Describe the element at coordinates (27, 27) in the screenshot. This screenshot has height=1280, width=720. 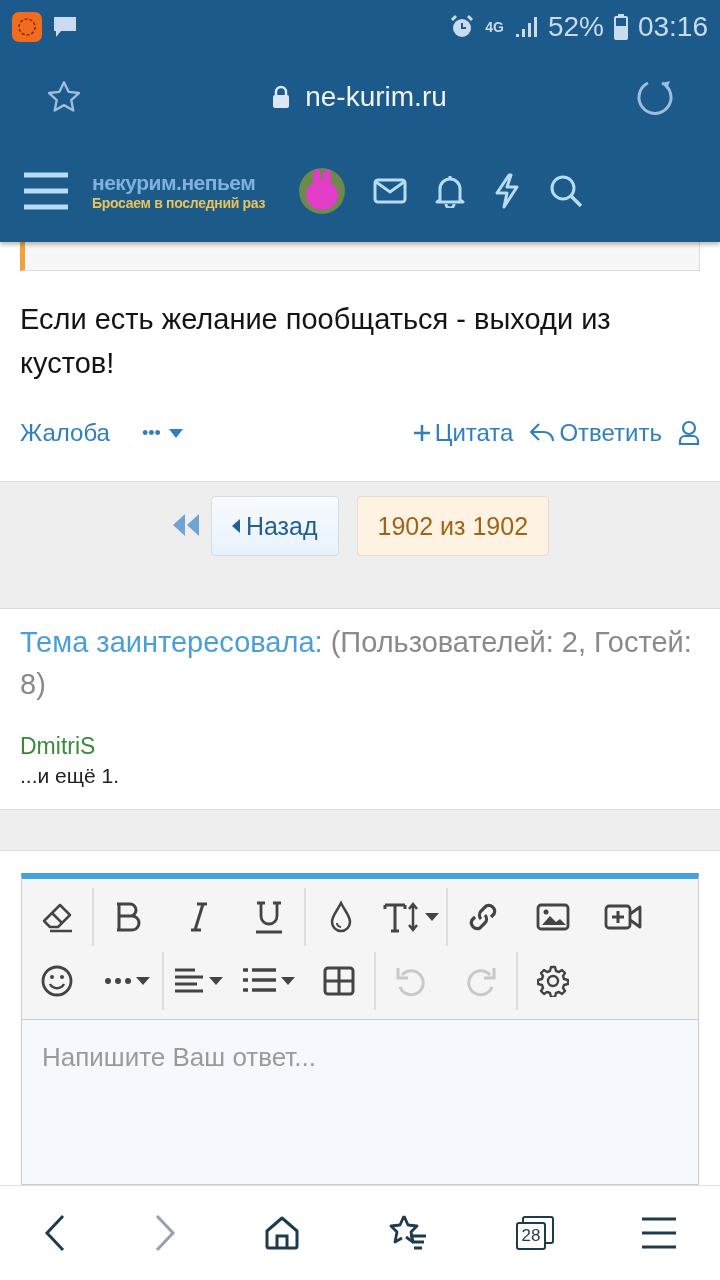
I see `app-notification-icon` at that location.